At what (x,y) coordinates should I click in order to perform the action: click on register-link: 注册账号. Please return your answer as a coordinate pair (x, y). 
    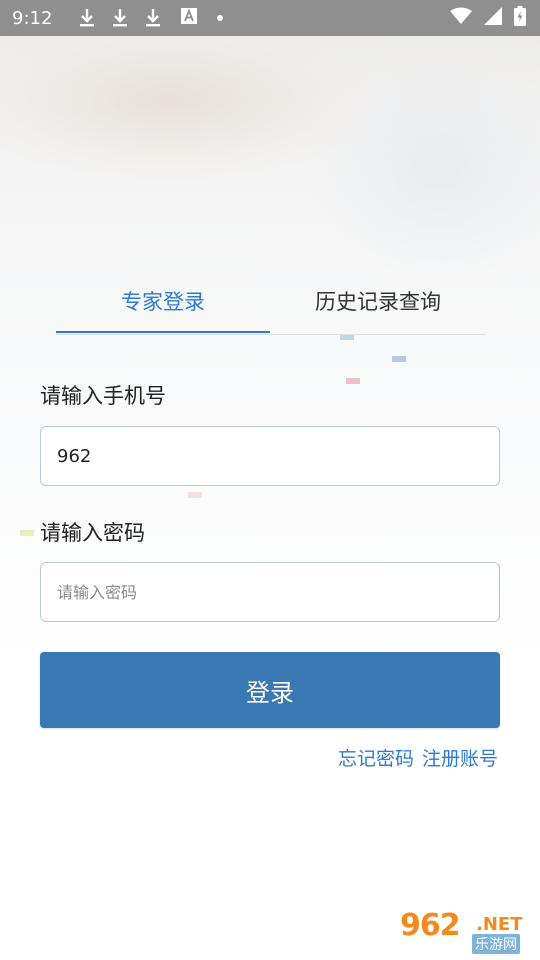
    Looking at the image, I should click on (460, 759).